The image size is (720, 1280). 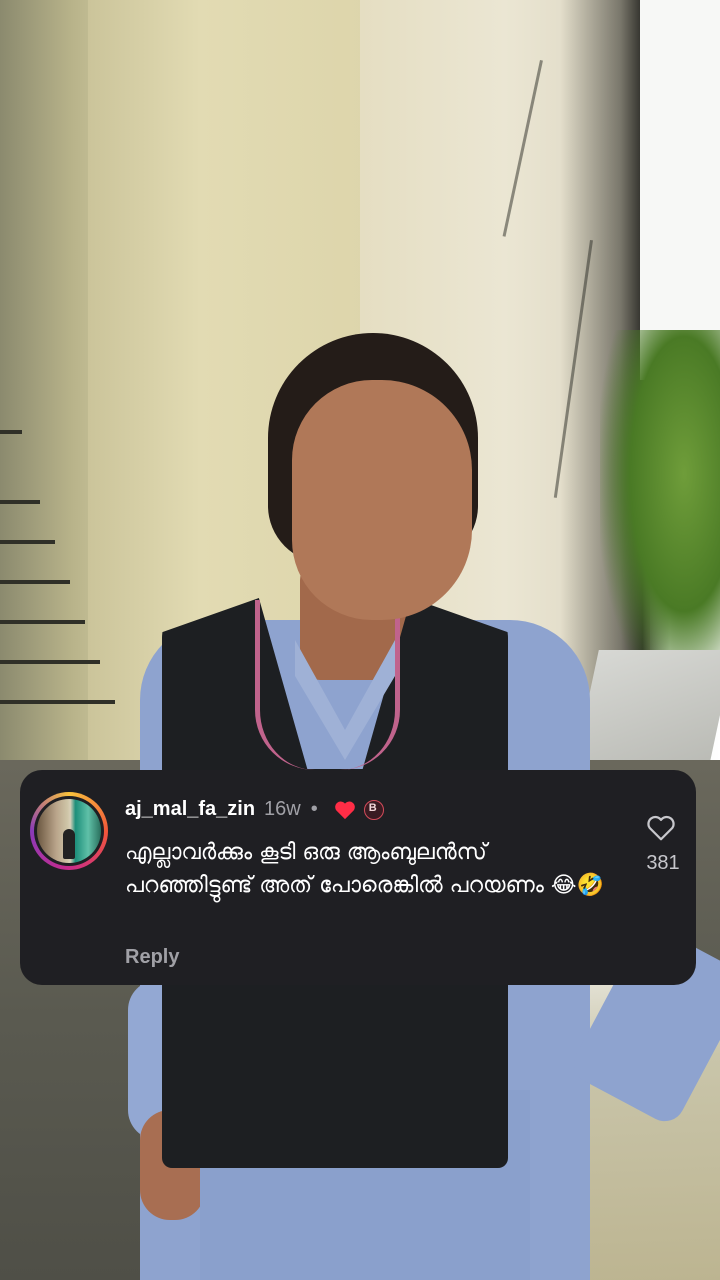 What do you see at coordinates (382, 500) in the screenshot?
I see `person-face` at bounding box center [382, 500].